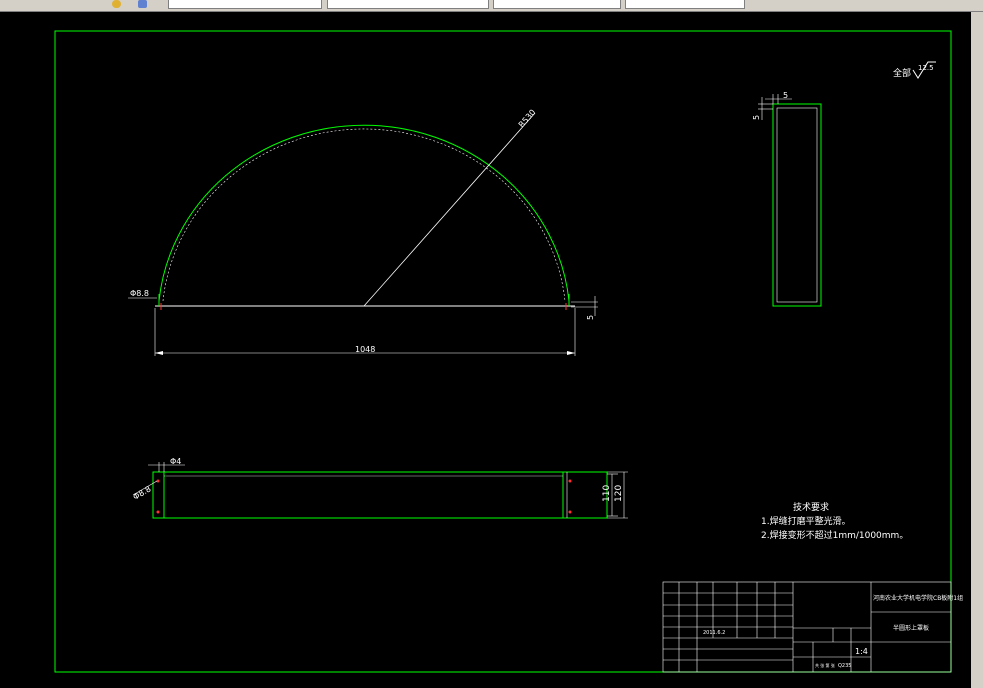 Image resolution: width=983 pixels, height=688 pixels. I want to click on title-block-material: Q235, so click(844, 666).